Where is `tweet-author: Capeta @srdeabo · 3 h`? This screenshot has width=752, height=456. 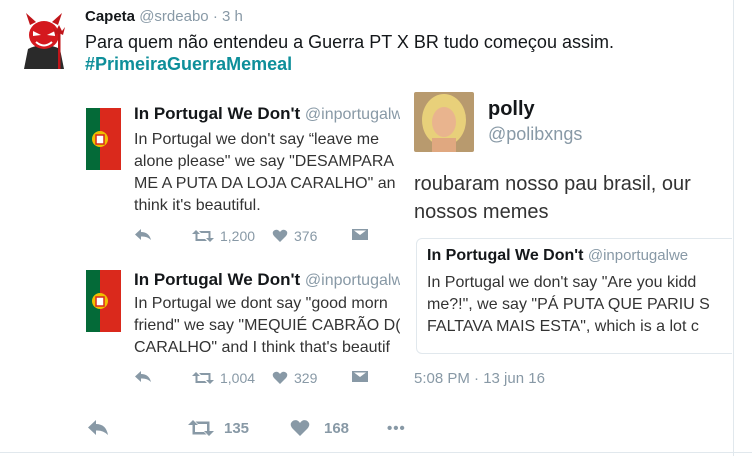 tweet-author: Capeta @srdeabo · 3 h is located at coordinates (164, 16).